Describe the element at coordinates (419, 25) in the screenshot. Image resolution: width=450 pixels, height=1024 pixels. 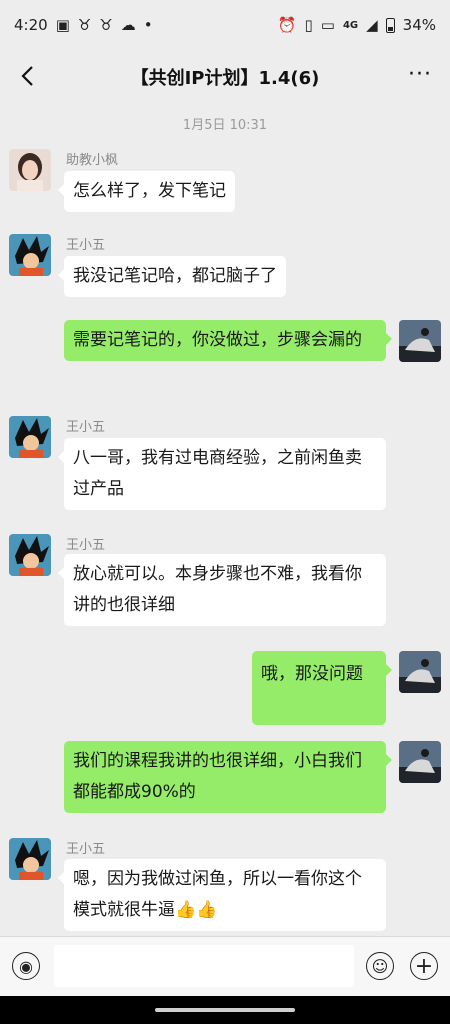
I see `battery-percent: 34%` at that location.